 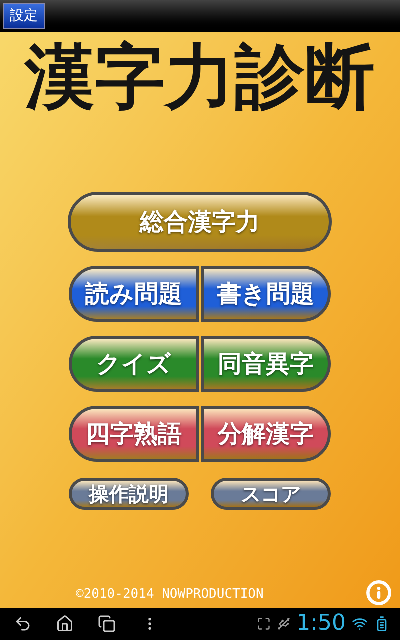 I want to click on menu-button: 四字熟語, so click(x=134, y=434).